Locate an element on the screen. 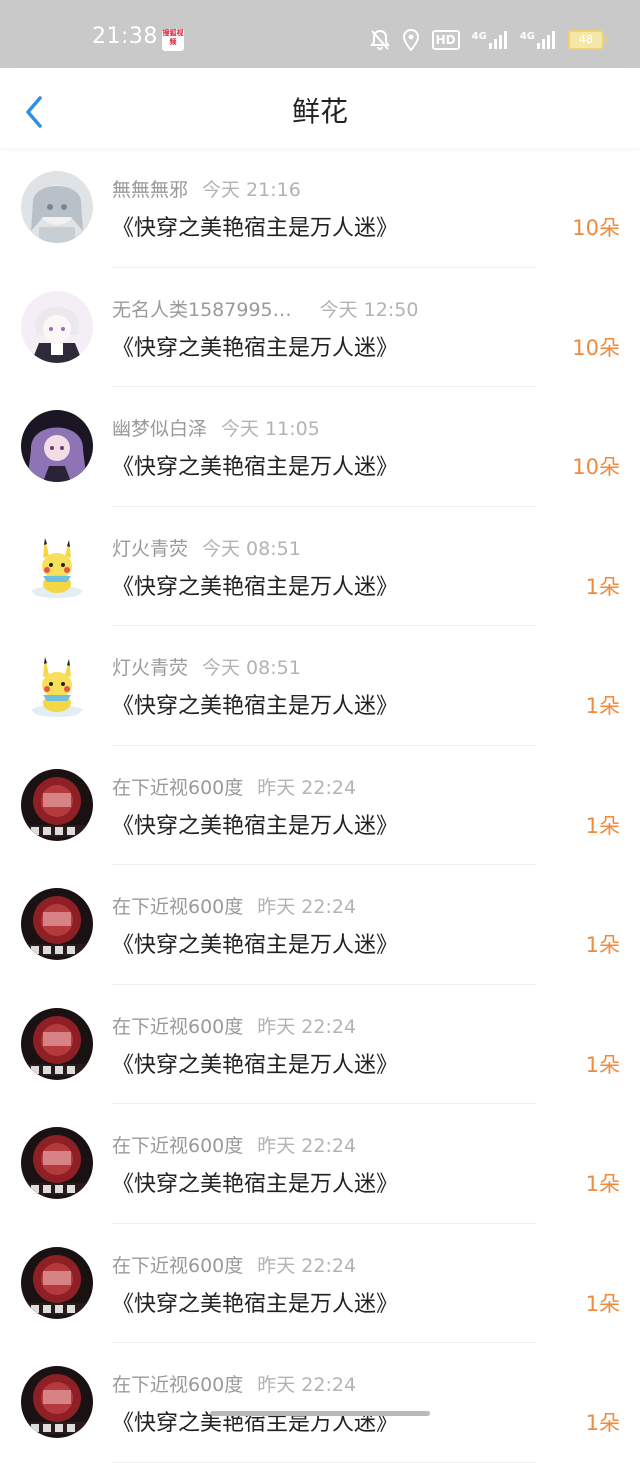  signal-label-2: 4G is located at coordinates (527, 36).